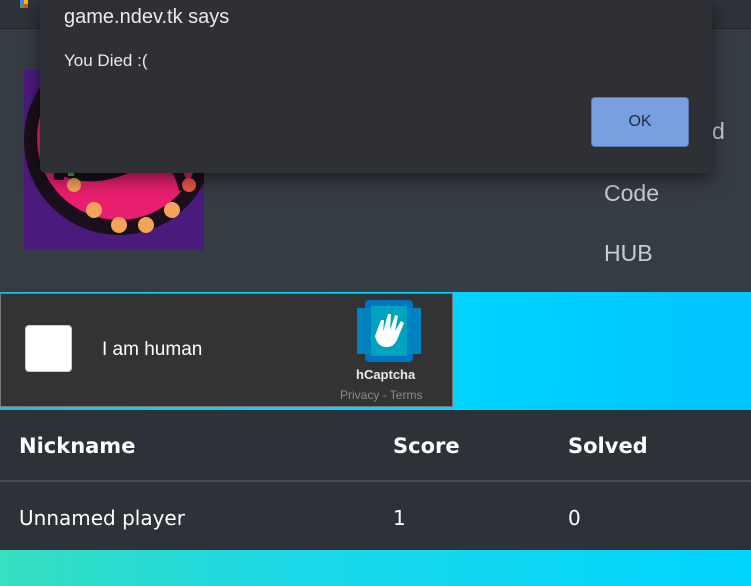 The image size is (751, 586). I want to click on privacy-link: Privacy, so click(359, 395).